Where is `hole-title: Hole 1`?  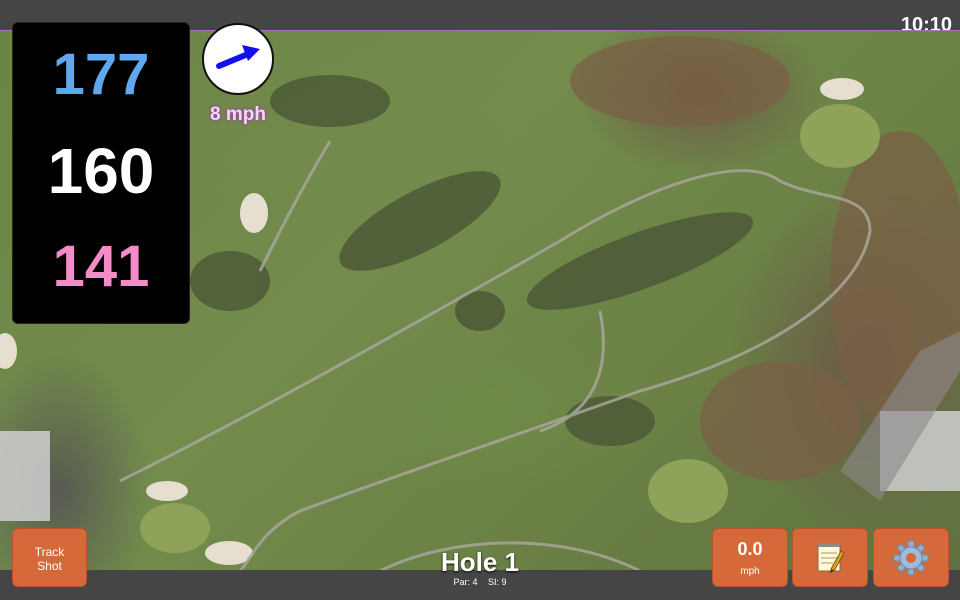
hole-title: Hole 1 is located at coordinates (480, 562).